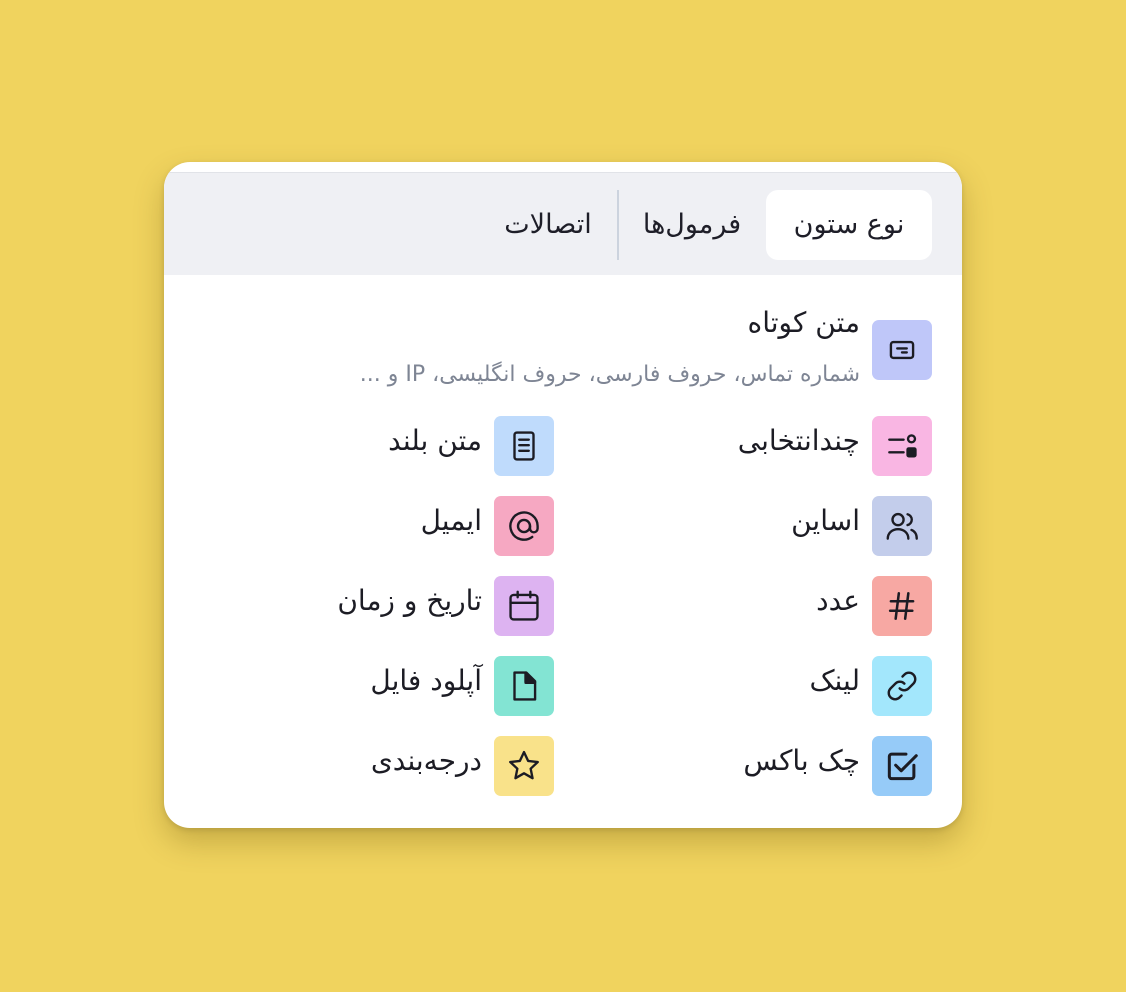  What do you see at coordinates (799, 440) in the screenshot?
I see `multi-select-label: چندانتخابی` at bounding box center [799, 440].